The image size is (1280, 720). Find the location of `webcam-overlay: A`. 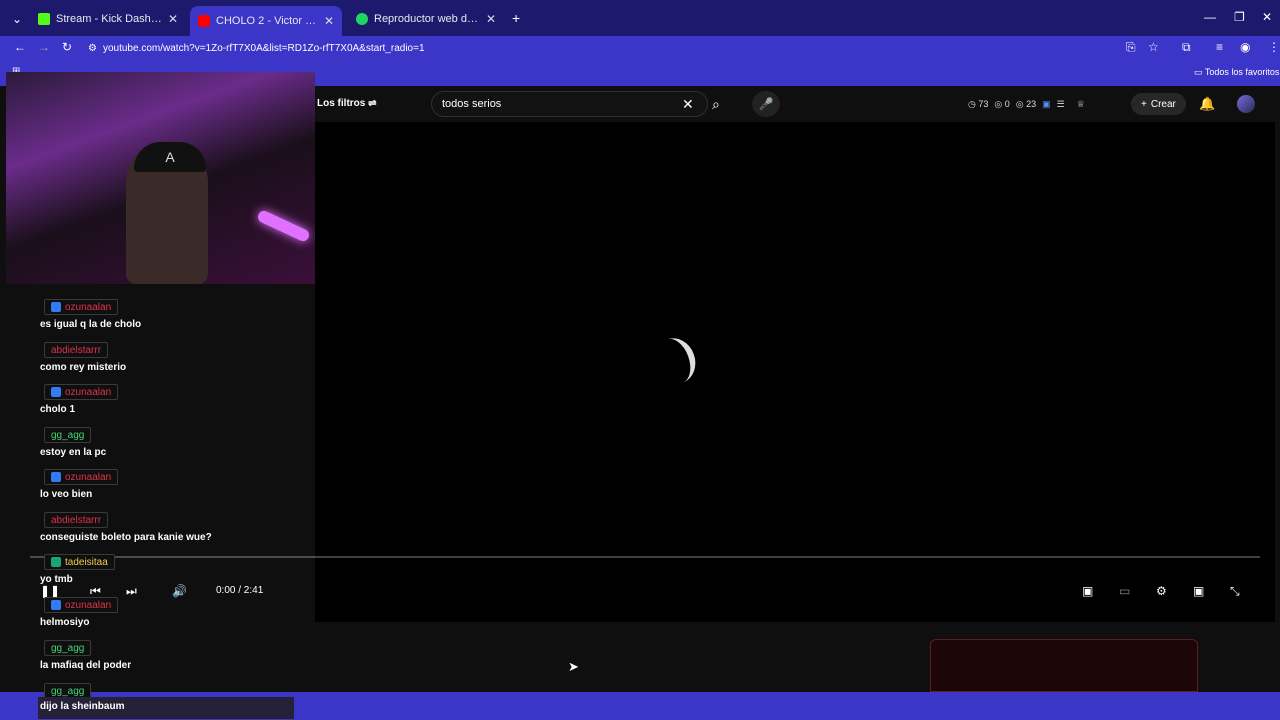

webcam-overlay: A is located at coordinates (160, 178).